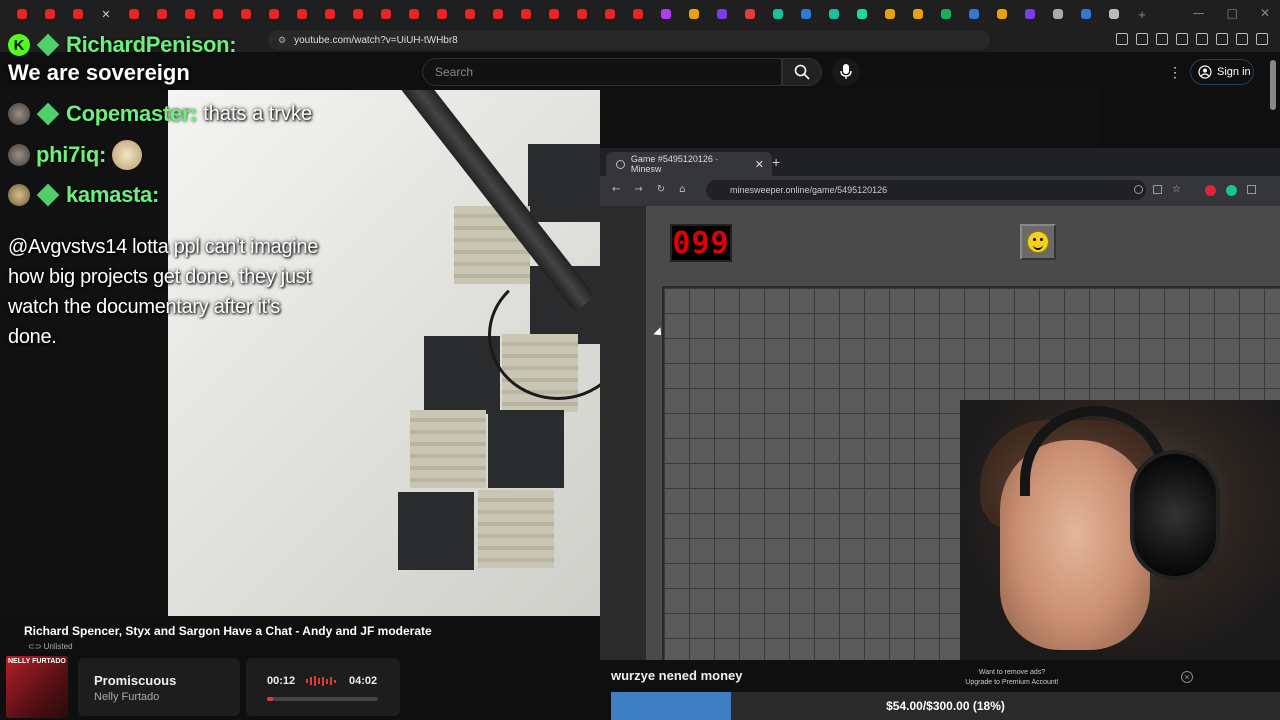 This screenshot has width=1280, height=720. I want to click on sign-in-button: Sign in, so click(1222, 72).